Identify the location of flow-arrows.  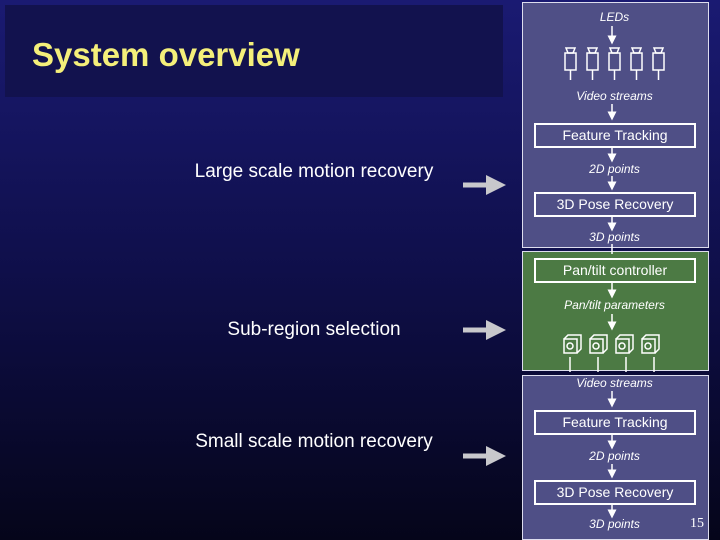
(614, 272).